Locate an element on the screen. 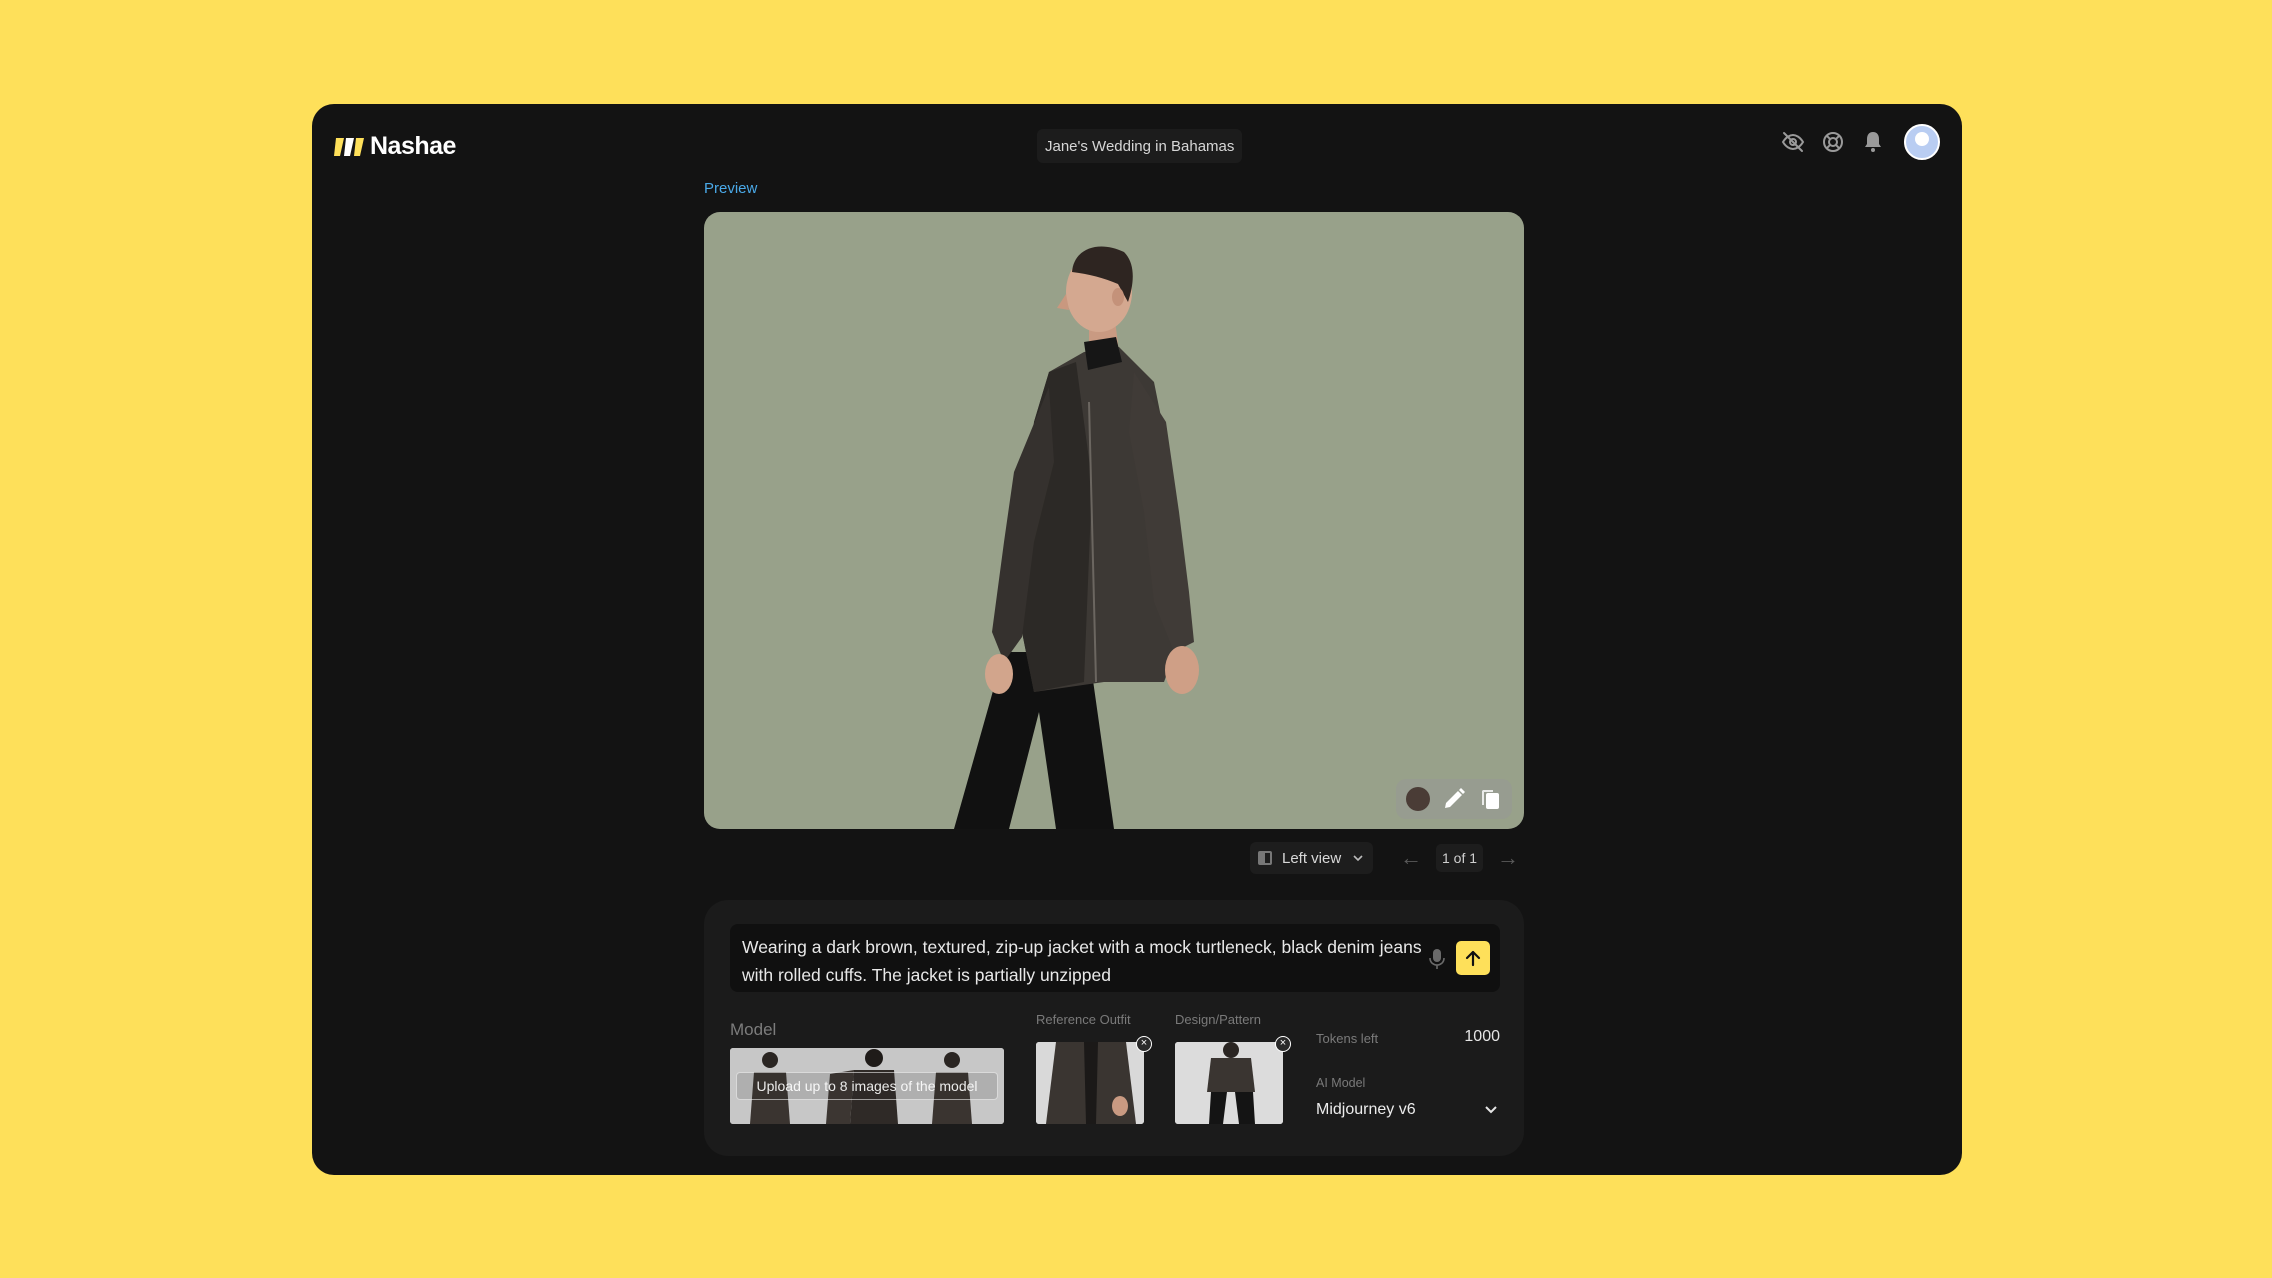 This screenshot has width=2272, height=1278. send-button is located at coordinates (1473, 958).